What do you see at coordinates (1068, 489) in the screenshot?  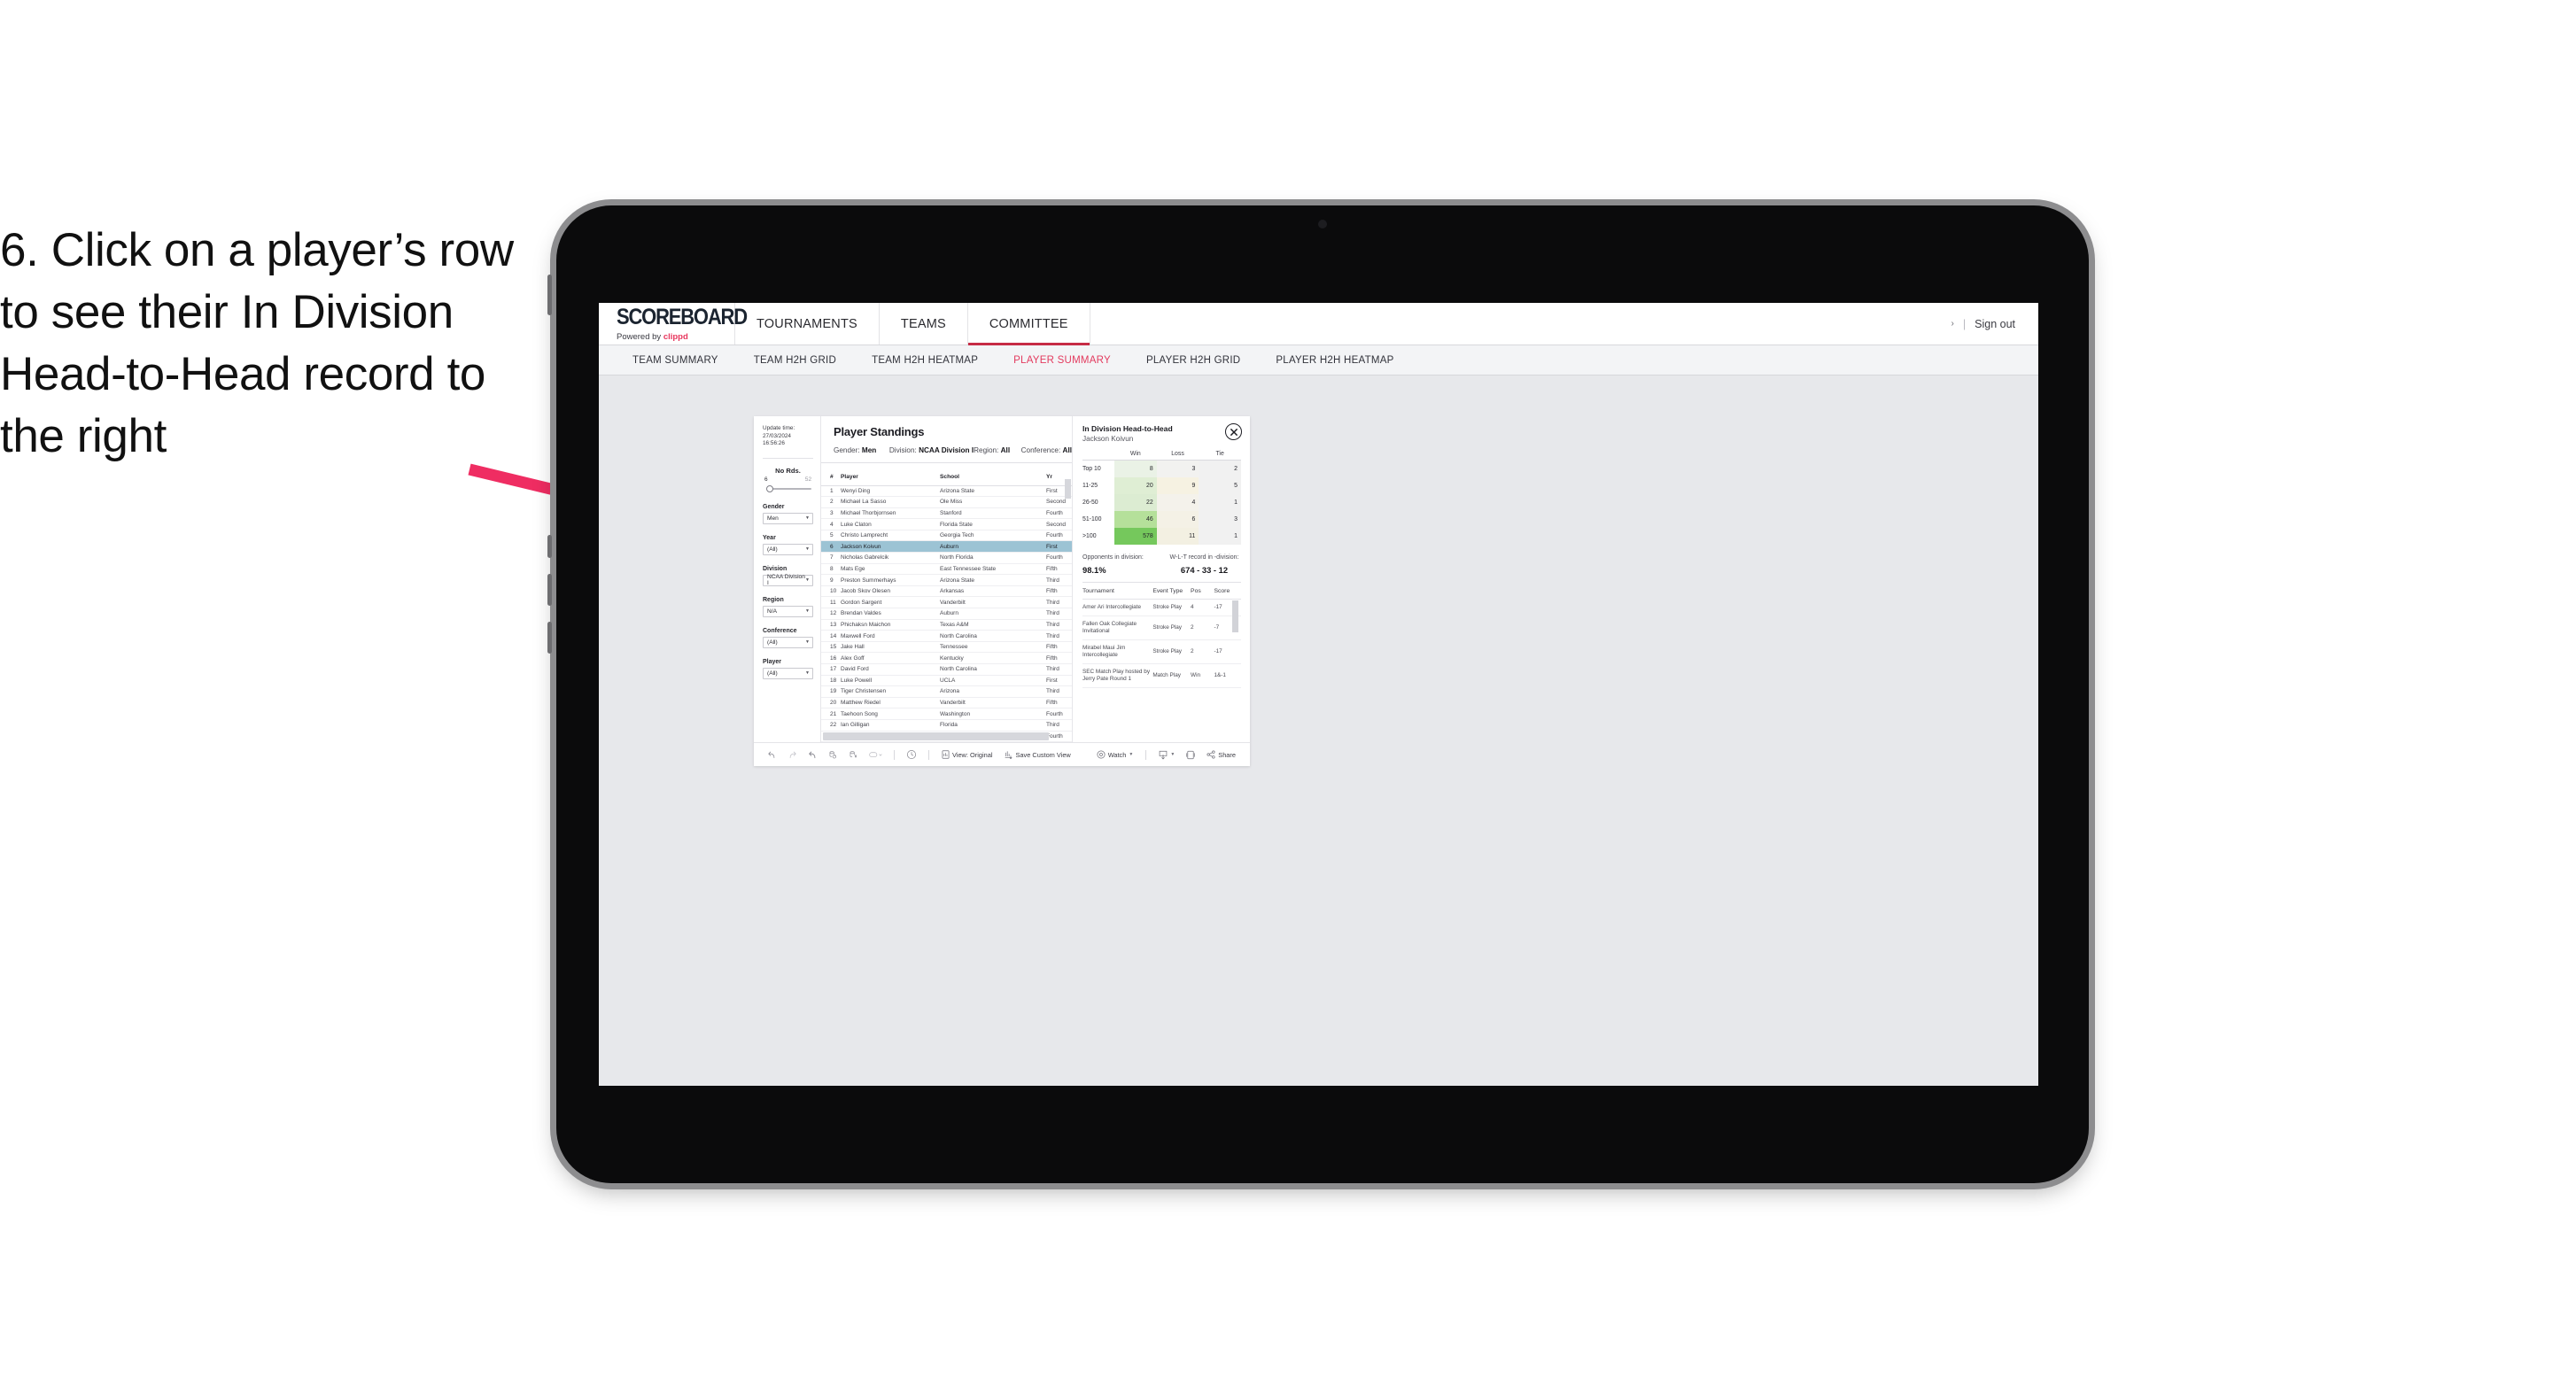 I see `standings-vertical-scrollbar` at bounding box center [1068, 489].